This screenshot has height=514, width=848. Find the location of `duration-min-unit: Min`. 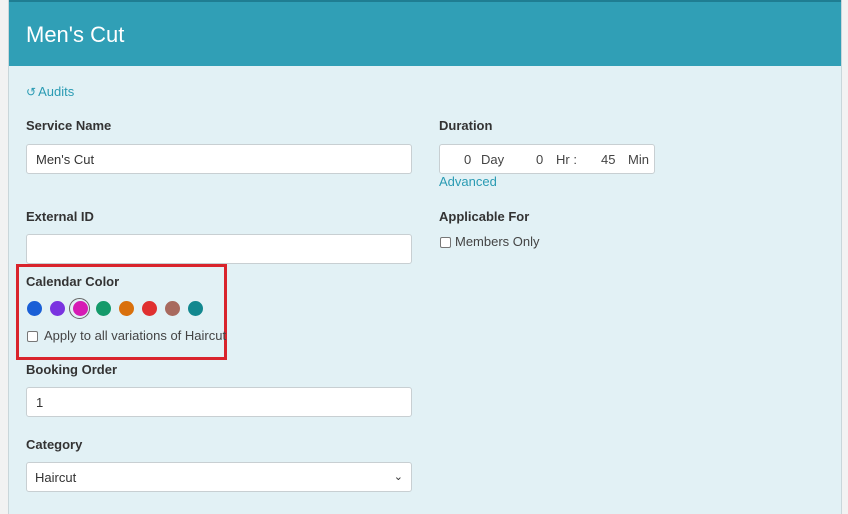

duration-min-unit: Min is located at coordinates (638, 159).